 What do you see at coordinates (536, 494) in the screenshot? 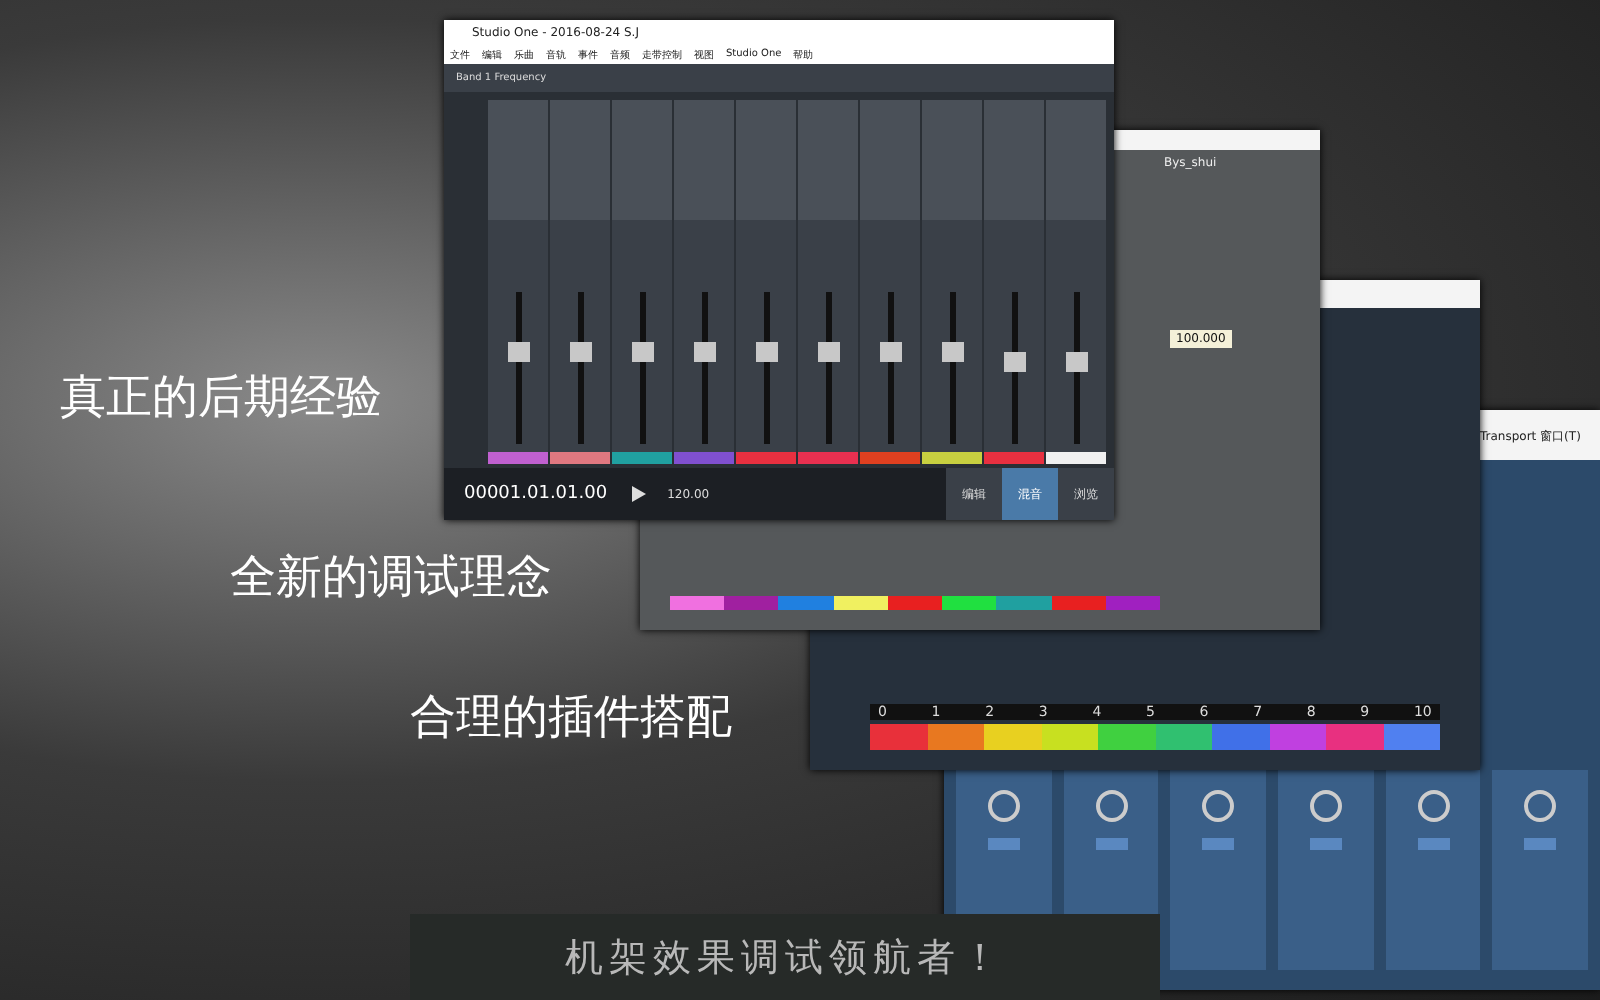
I see `time-display: 00001.01.01.00` at bounding box center [536, 494].